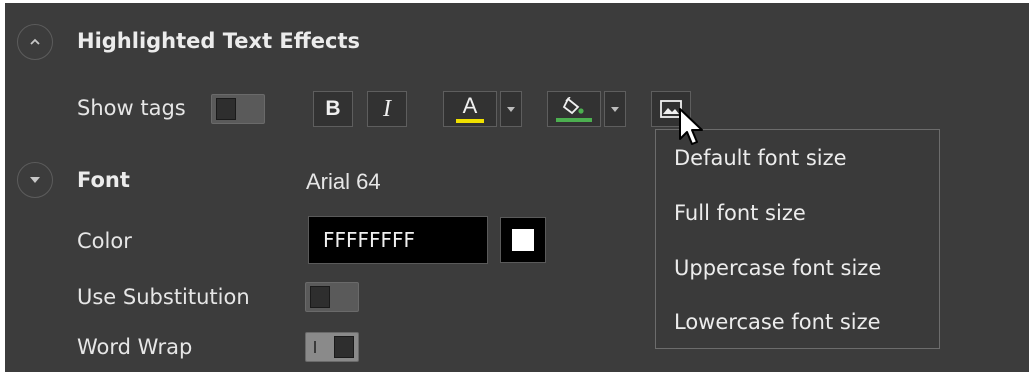 The image size is (1030, 372). I want to click on menu-item-full-font-size: Full font size, so click(740, 213).